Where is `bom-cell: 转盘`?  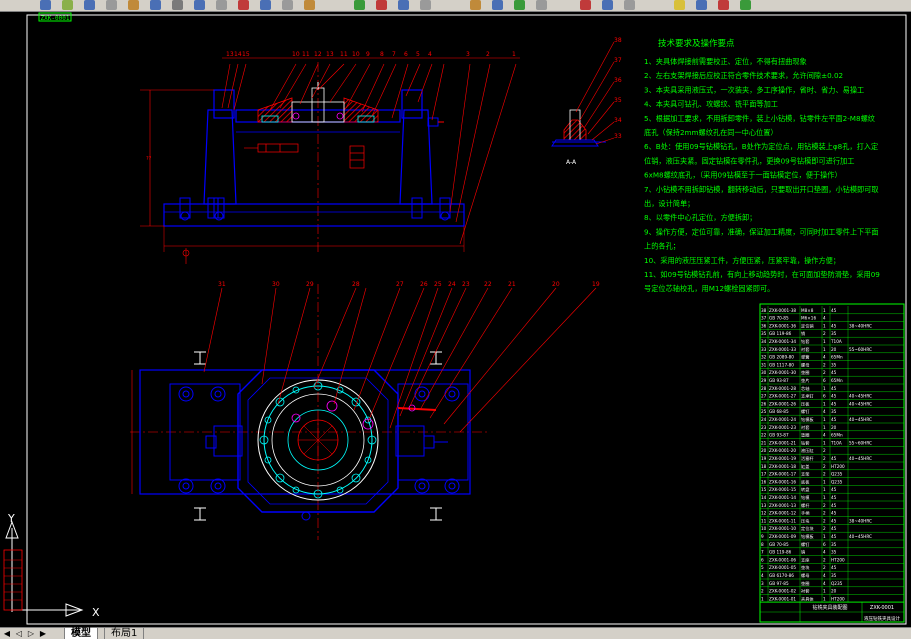
bom-cell: 转盘 is located at coordinates (805, 489).